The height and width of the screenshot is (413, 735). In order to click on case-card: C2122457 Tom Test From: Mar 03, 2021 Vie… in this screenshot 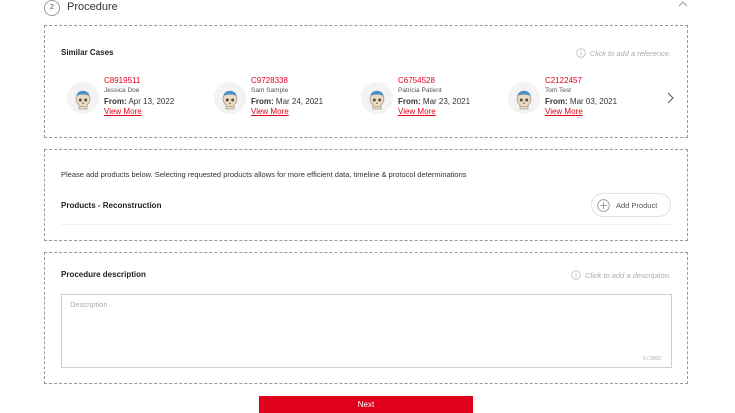, I will do `click(578, 98)`.